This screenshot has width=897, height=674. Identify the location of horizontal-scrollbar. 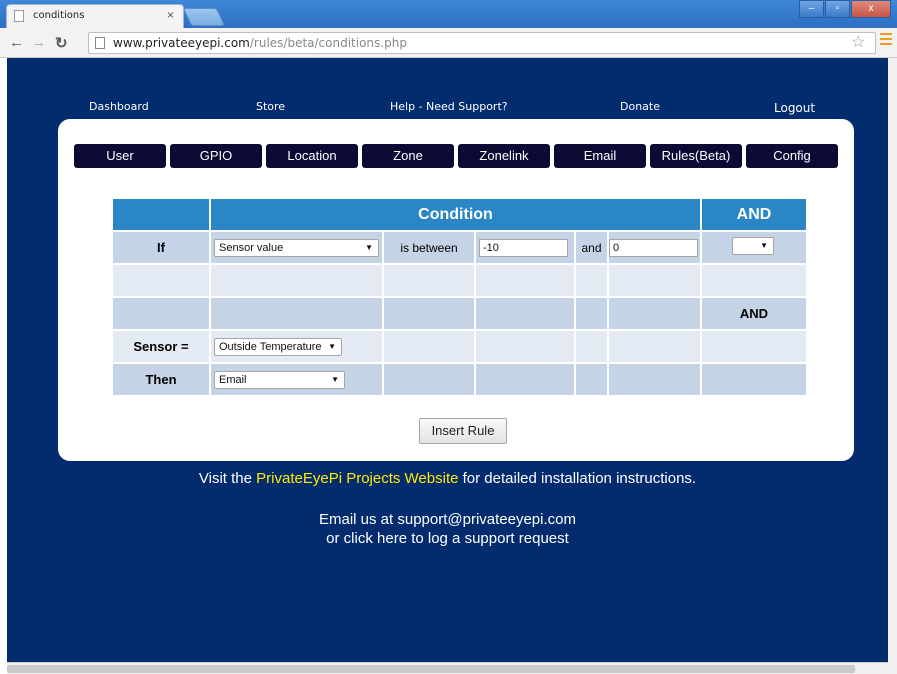
(447, 668).